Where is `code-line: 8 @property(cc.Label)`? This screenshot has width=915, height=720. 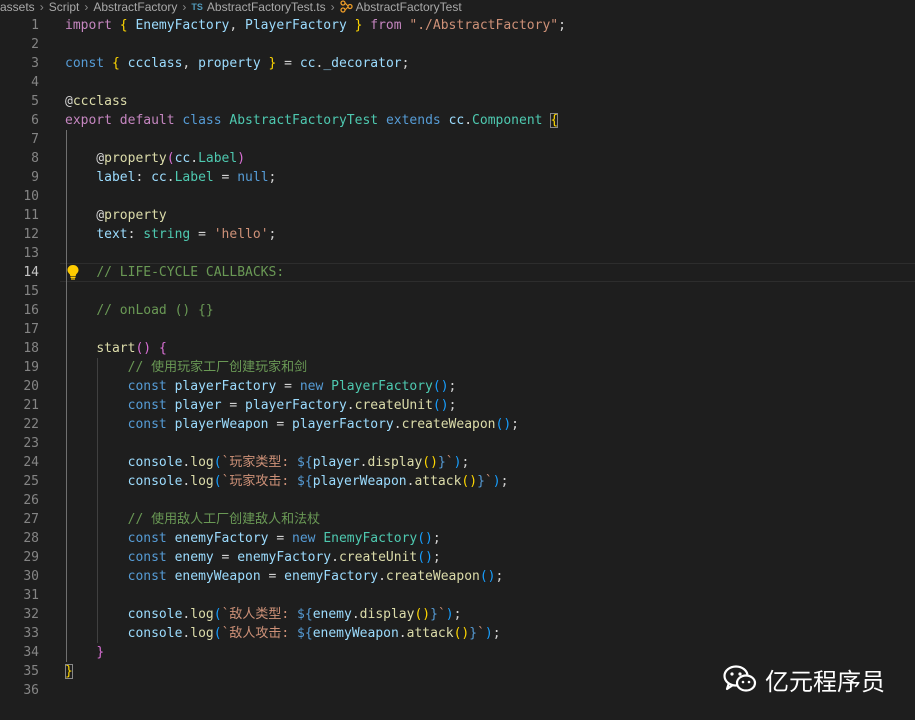
code-line: 8 @property(cc.Label) is located at coordinates (457, 158).